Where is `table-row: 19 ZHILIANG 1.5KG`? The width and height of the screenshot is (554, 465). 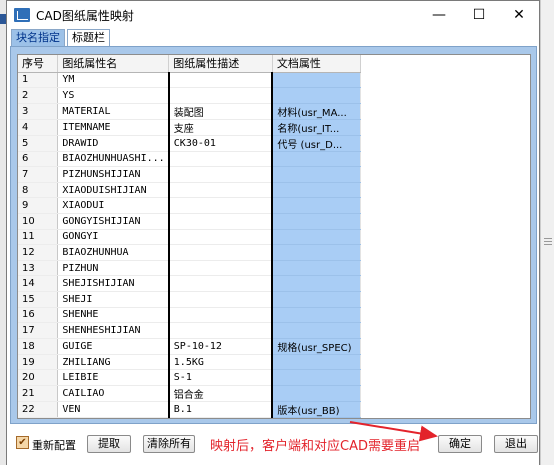 table-row: 19 ZHILIANG 1.5KG is located at coordinates (274, 362).